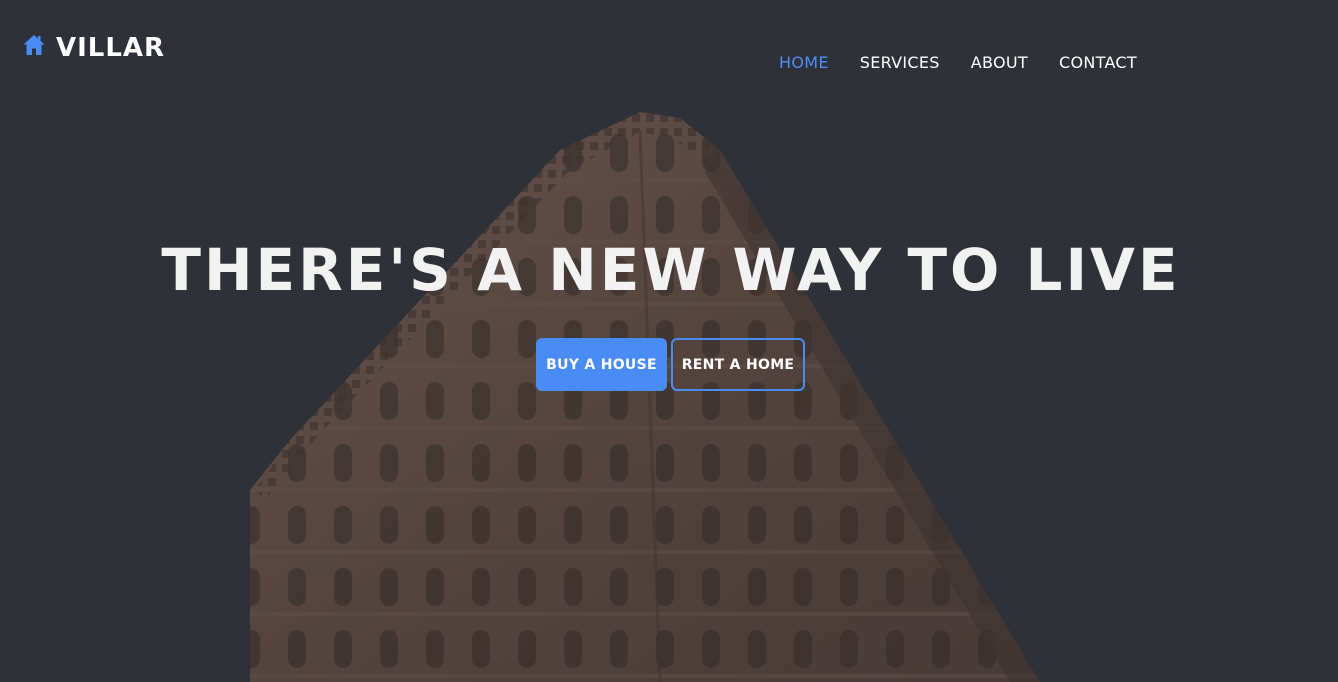 The image size is (1338, 682). What do you see at coordinates (999, 62) in the screenshot?
I see `nav-link-about: ABOUT` at bounding box center [999, 62].